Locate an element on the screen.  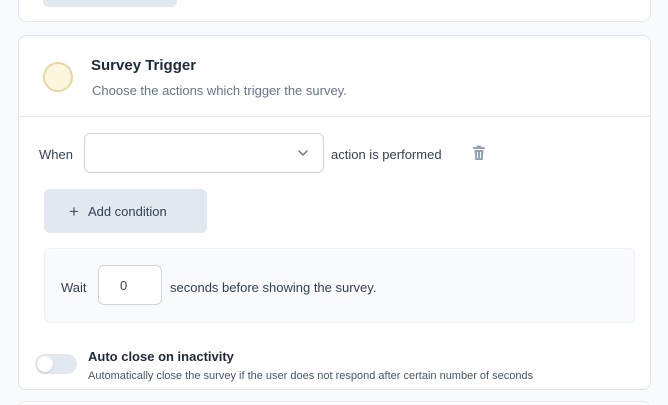
add-condition-label: Add condition is located at coordinates (127, 211).